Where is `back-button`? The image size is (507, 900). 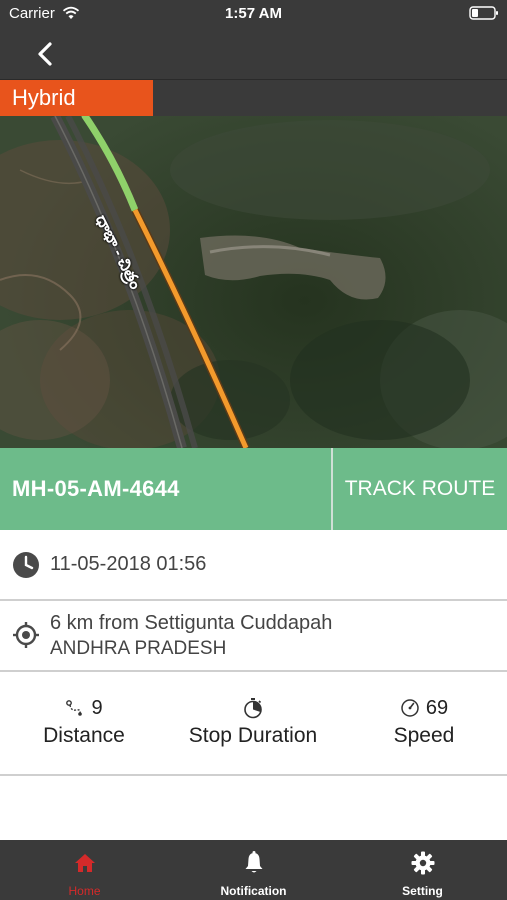 back-button is located at coordinates (46, 54).